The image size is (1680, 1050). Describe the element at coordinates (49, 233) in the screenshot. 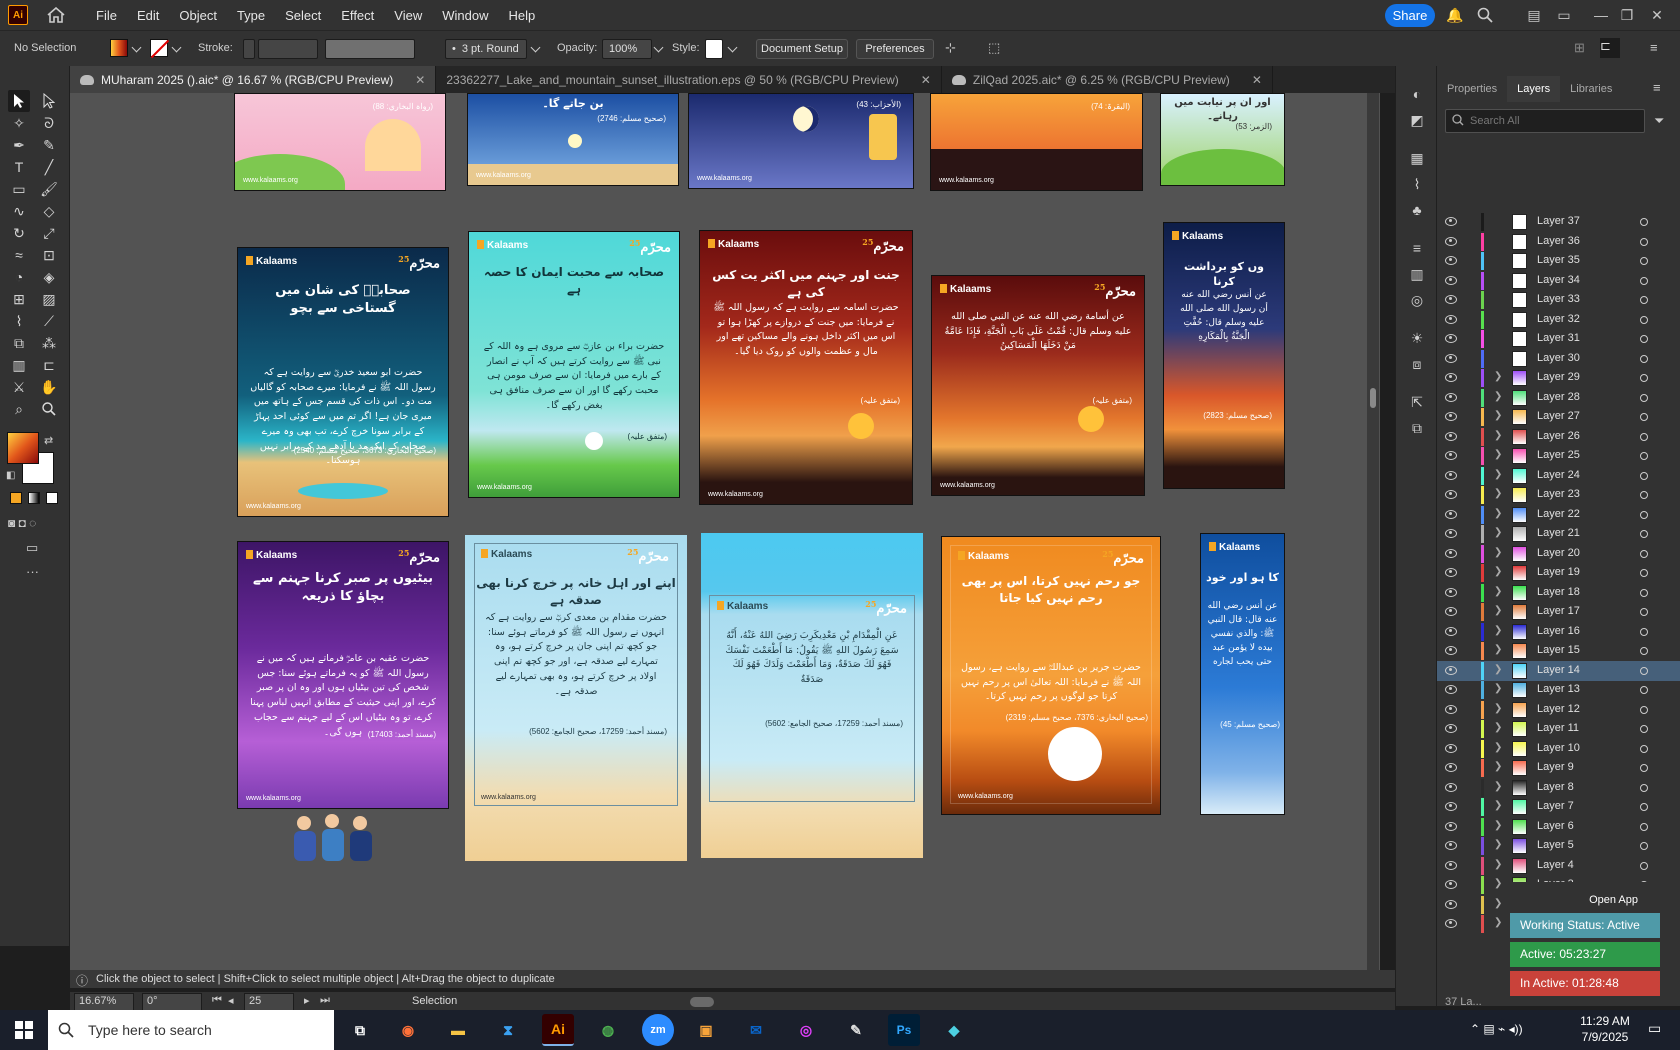

I see `scale-tool-icon: ⤢` at that location.